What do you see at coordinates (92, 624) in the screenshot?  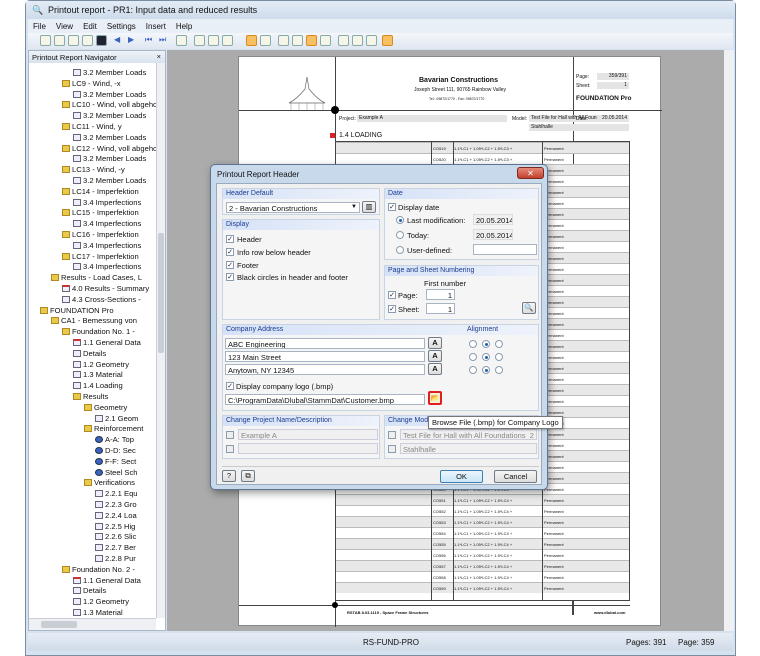 I see `horizontal-scrollbar` at bounding box center [92, 624].